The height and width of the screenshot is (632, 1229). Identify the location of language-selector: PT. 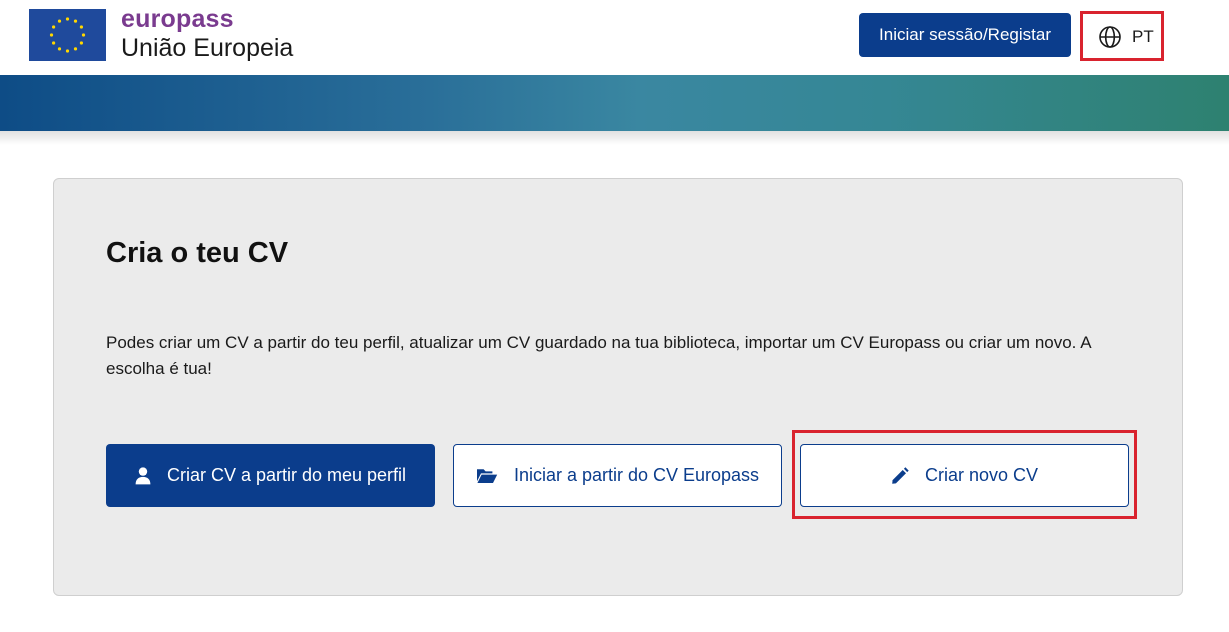
(1122, 36).